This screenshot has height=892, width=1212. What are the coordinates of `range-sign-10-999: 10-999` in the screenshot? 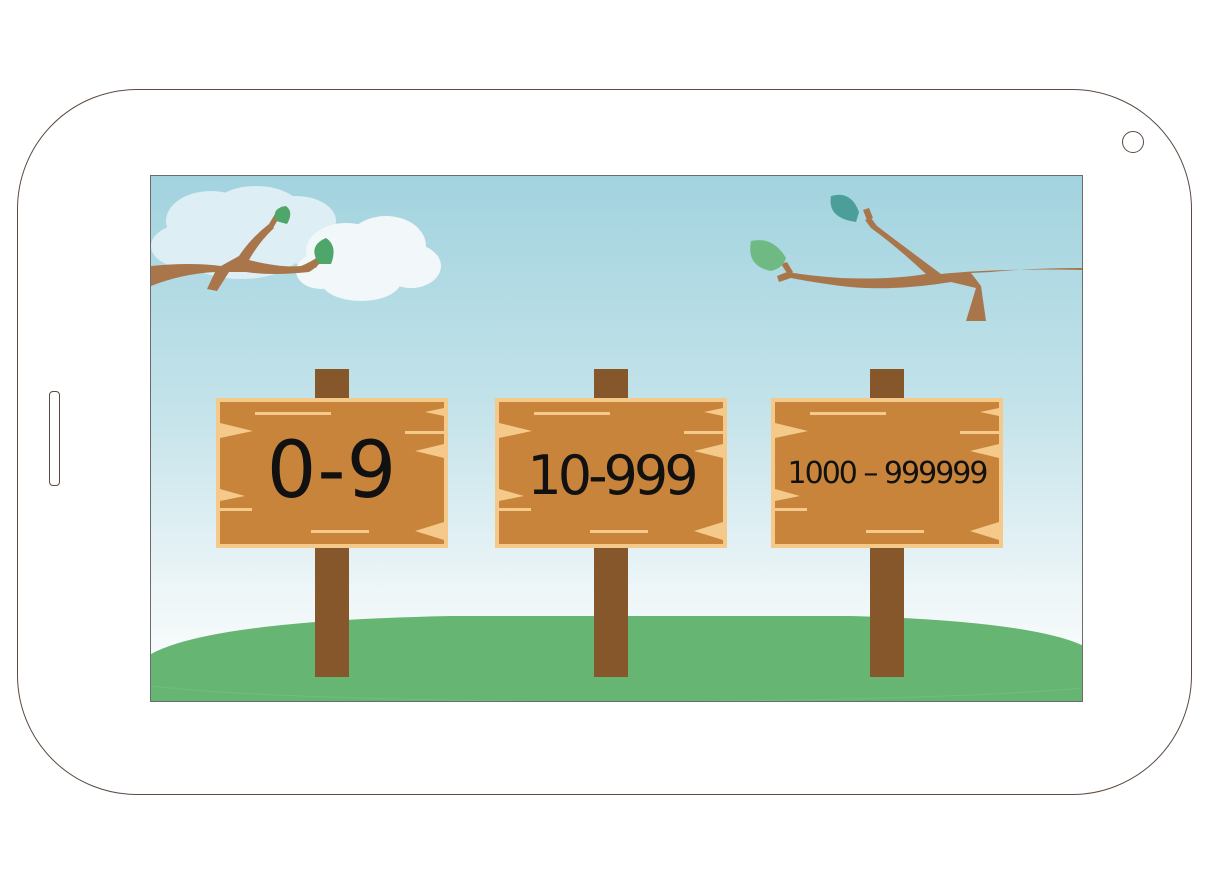 It's located at (611, 438).